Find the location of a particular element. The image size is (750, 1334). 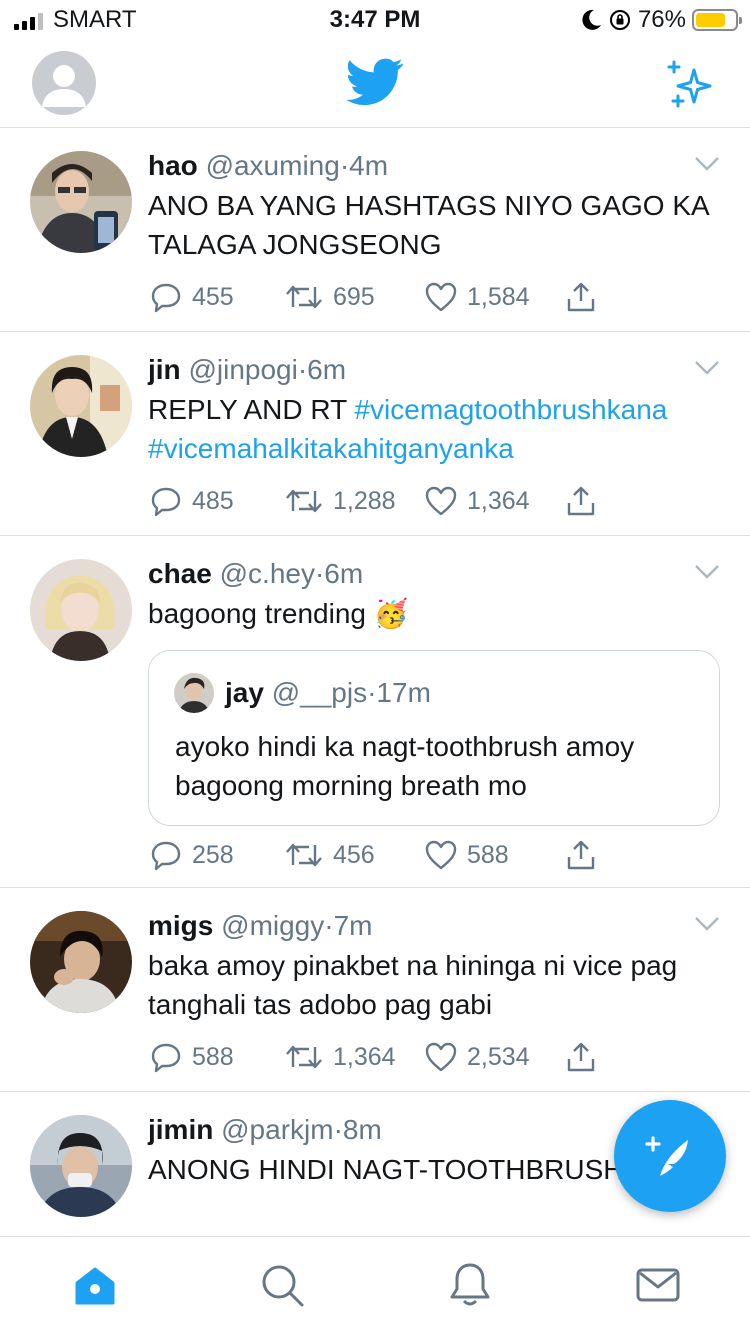

tweet-actions: 258 456 588 is located at coordinates (373, 855).